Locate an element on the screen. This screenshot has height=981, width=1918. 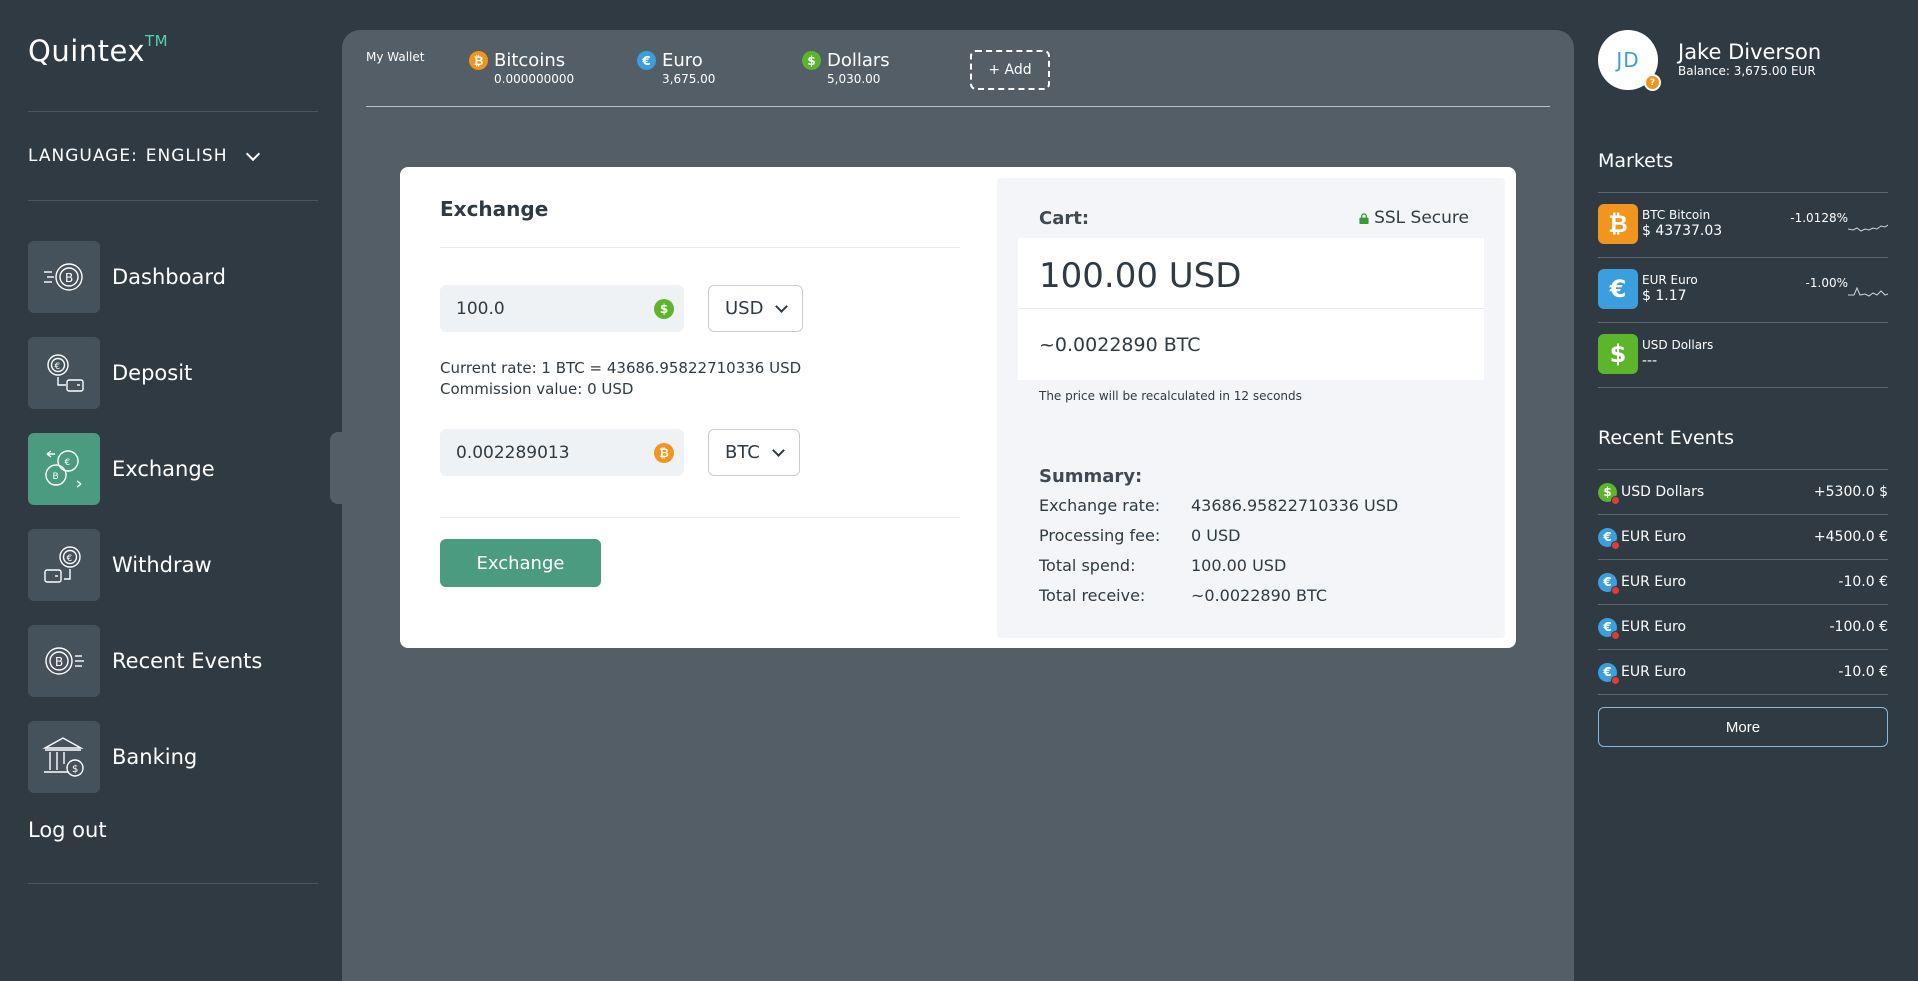
nav-item-recent-events: B Recent Events is located at coordinates (173, 661).